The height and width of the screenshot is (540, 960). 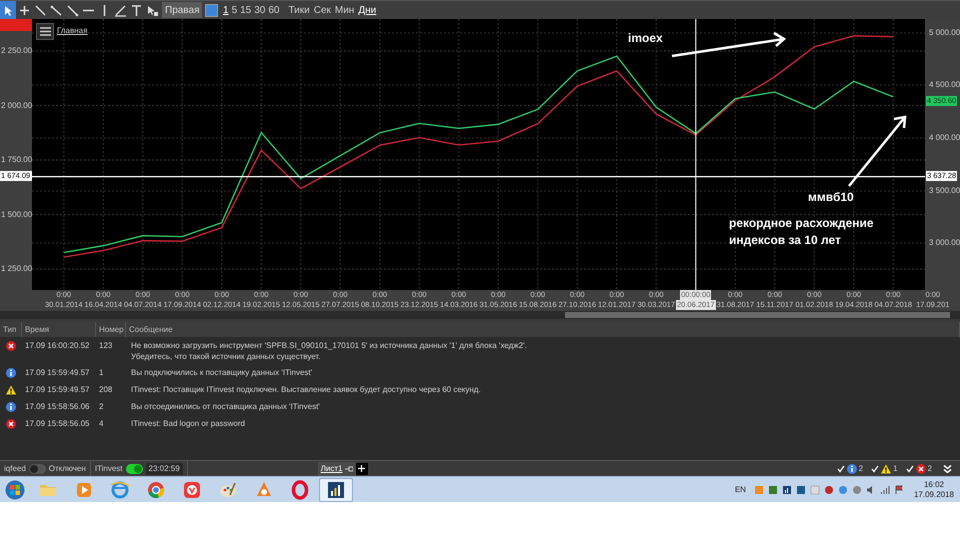 I want to click on column-header: Номер, so click(x=111, y=329).